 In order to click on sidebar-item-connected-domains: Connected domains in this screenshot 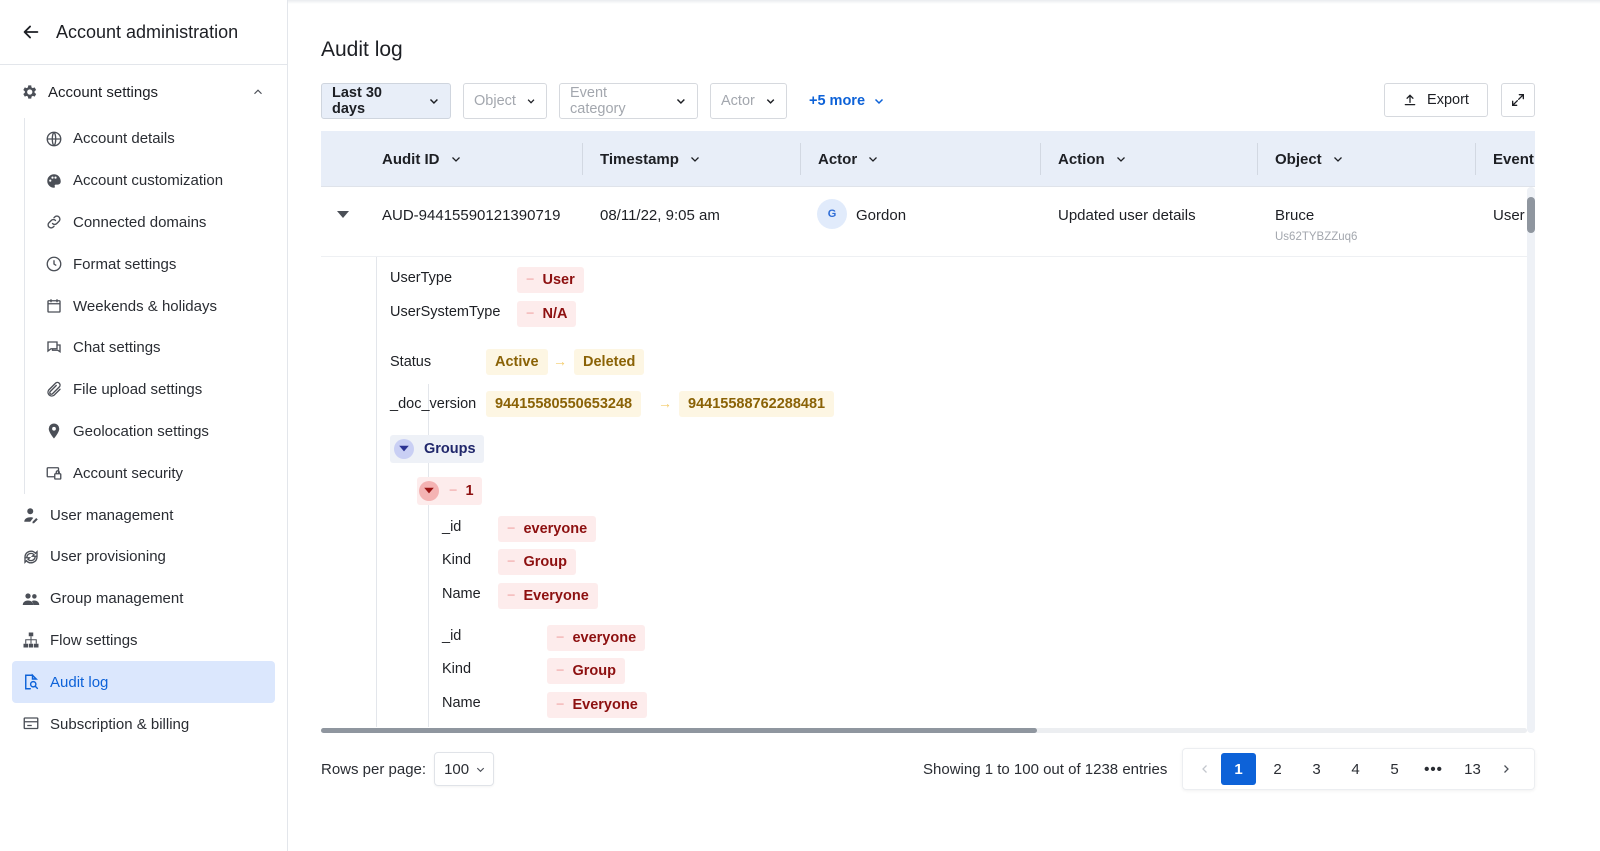, I will do `click(156, 223)`.